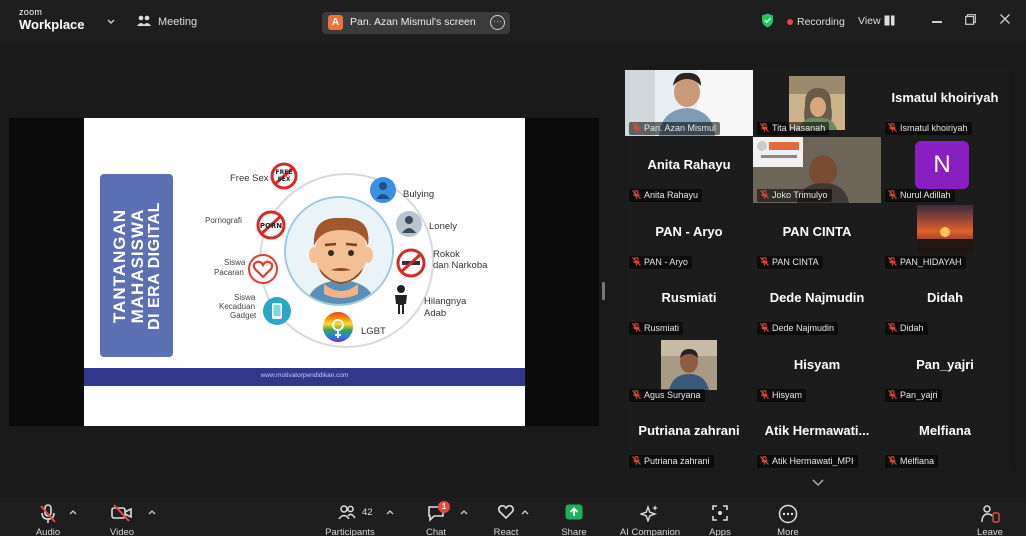 Image resolution: width=1026 pixels, height=536 pixels. I want to click on apps-button: Apps, so click(720, 517).